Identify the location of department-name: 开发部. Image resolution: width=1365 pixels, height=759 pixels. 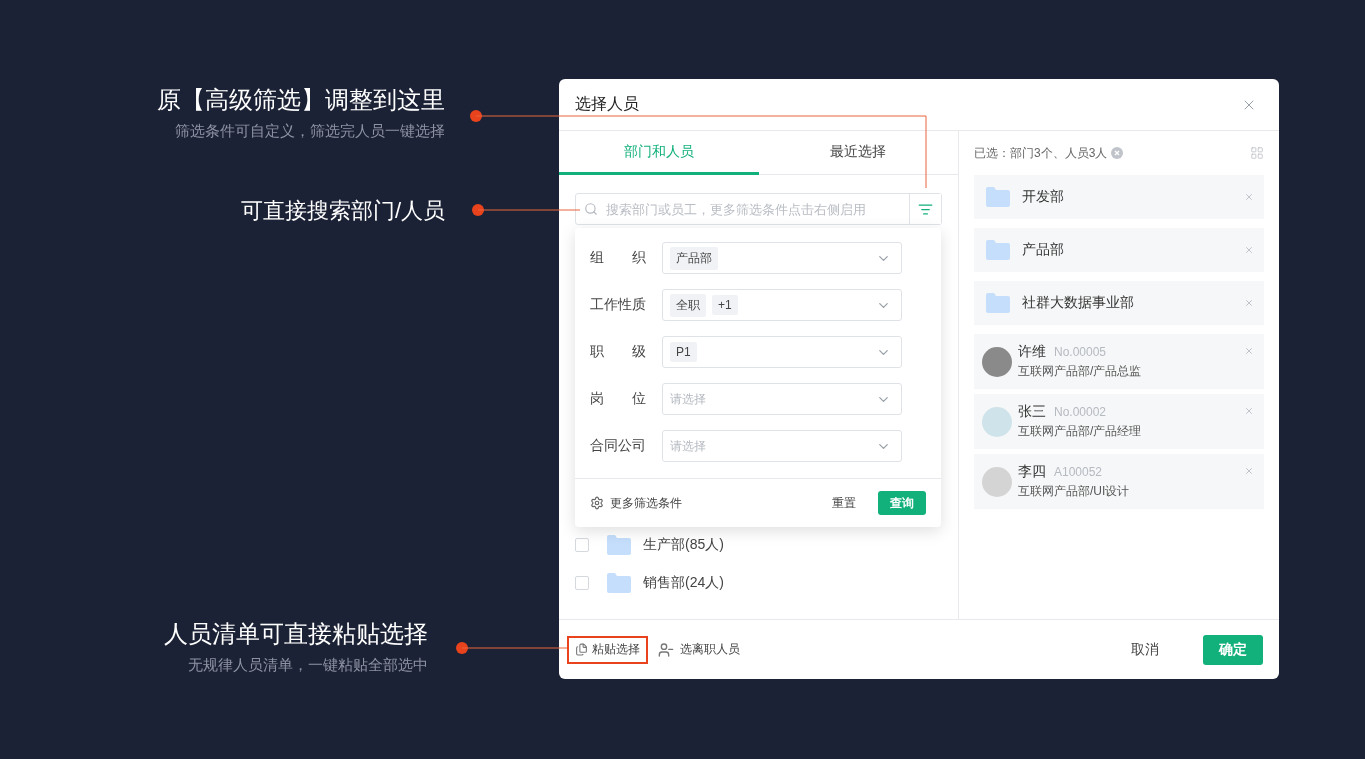
(1043, 197).